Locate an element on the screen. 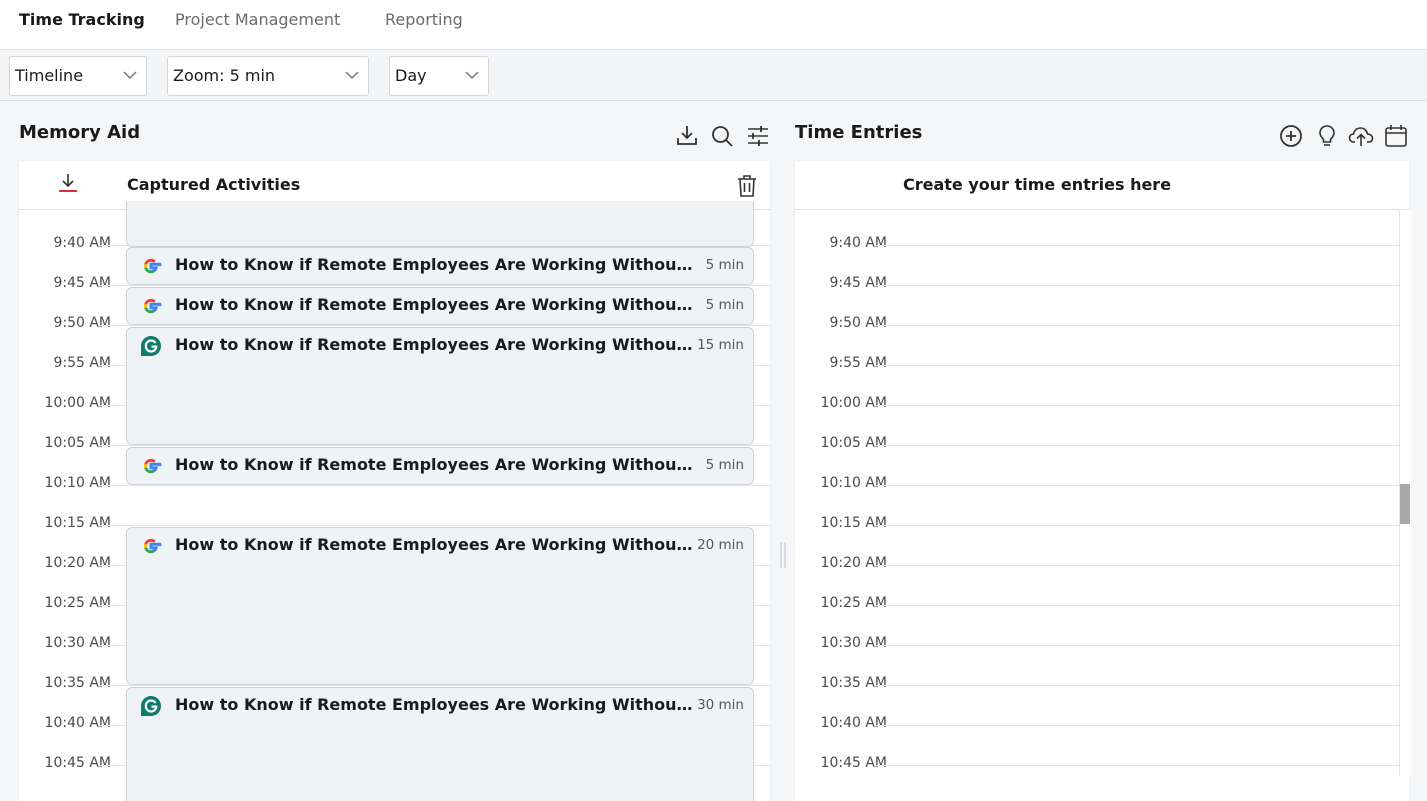  tab-time-tracking: Time Tracking is located at coordinates (82, 19).